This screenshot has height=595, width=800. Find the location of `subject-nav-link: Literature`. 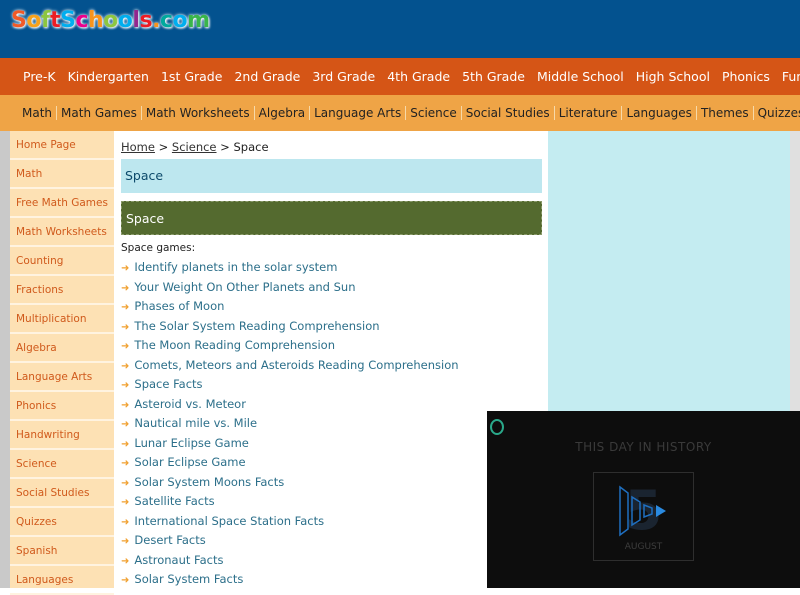

subject-nav-link: Literature is located at coordinates (587, 113).